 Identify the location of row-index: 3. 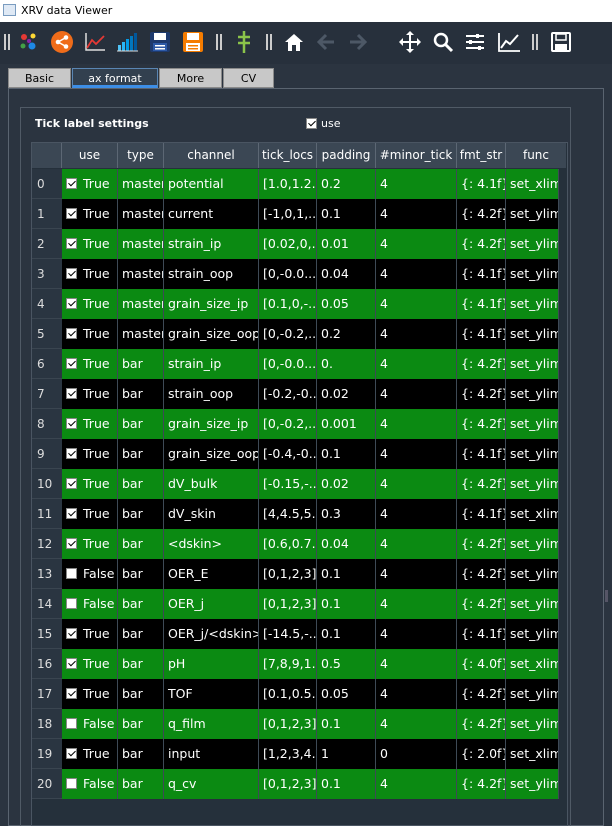
(47, 274).